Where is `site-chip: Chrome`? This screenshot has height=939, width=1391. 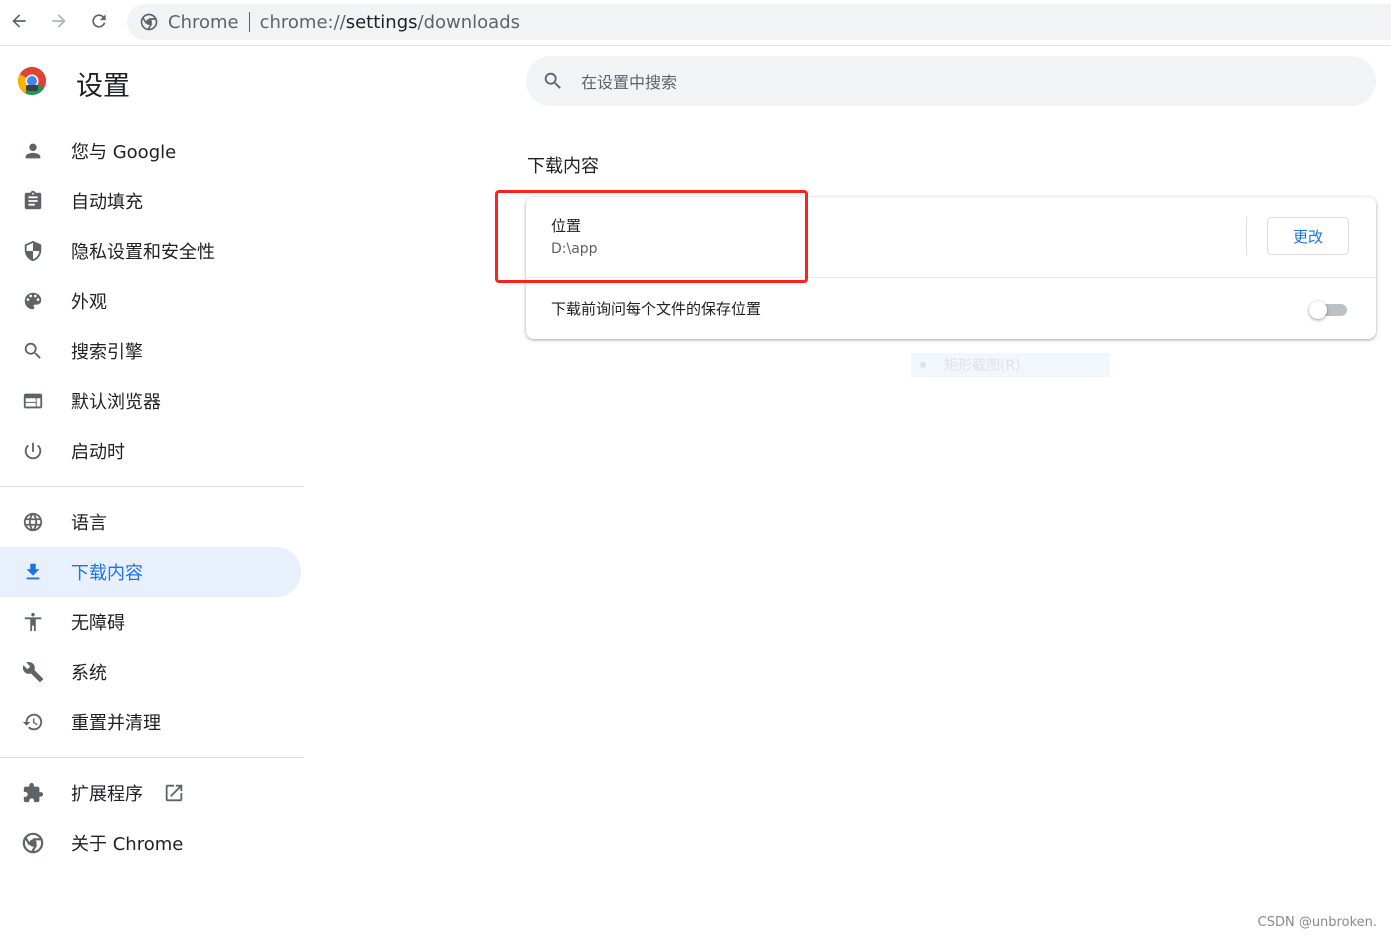 site-chip: Chrome is located at coordinates (203, 22).